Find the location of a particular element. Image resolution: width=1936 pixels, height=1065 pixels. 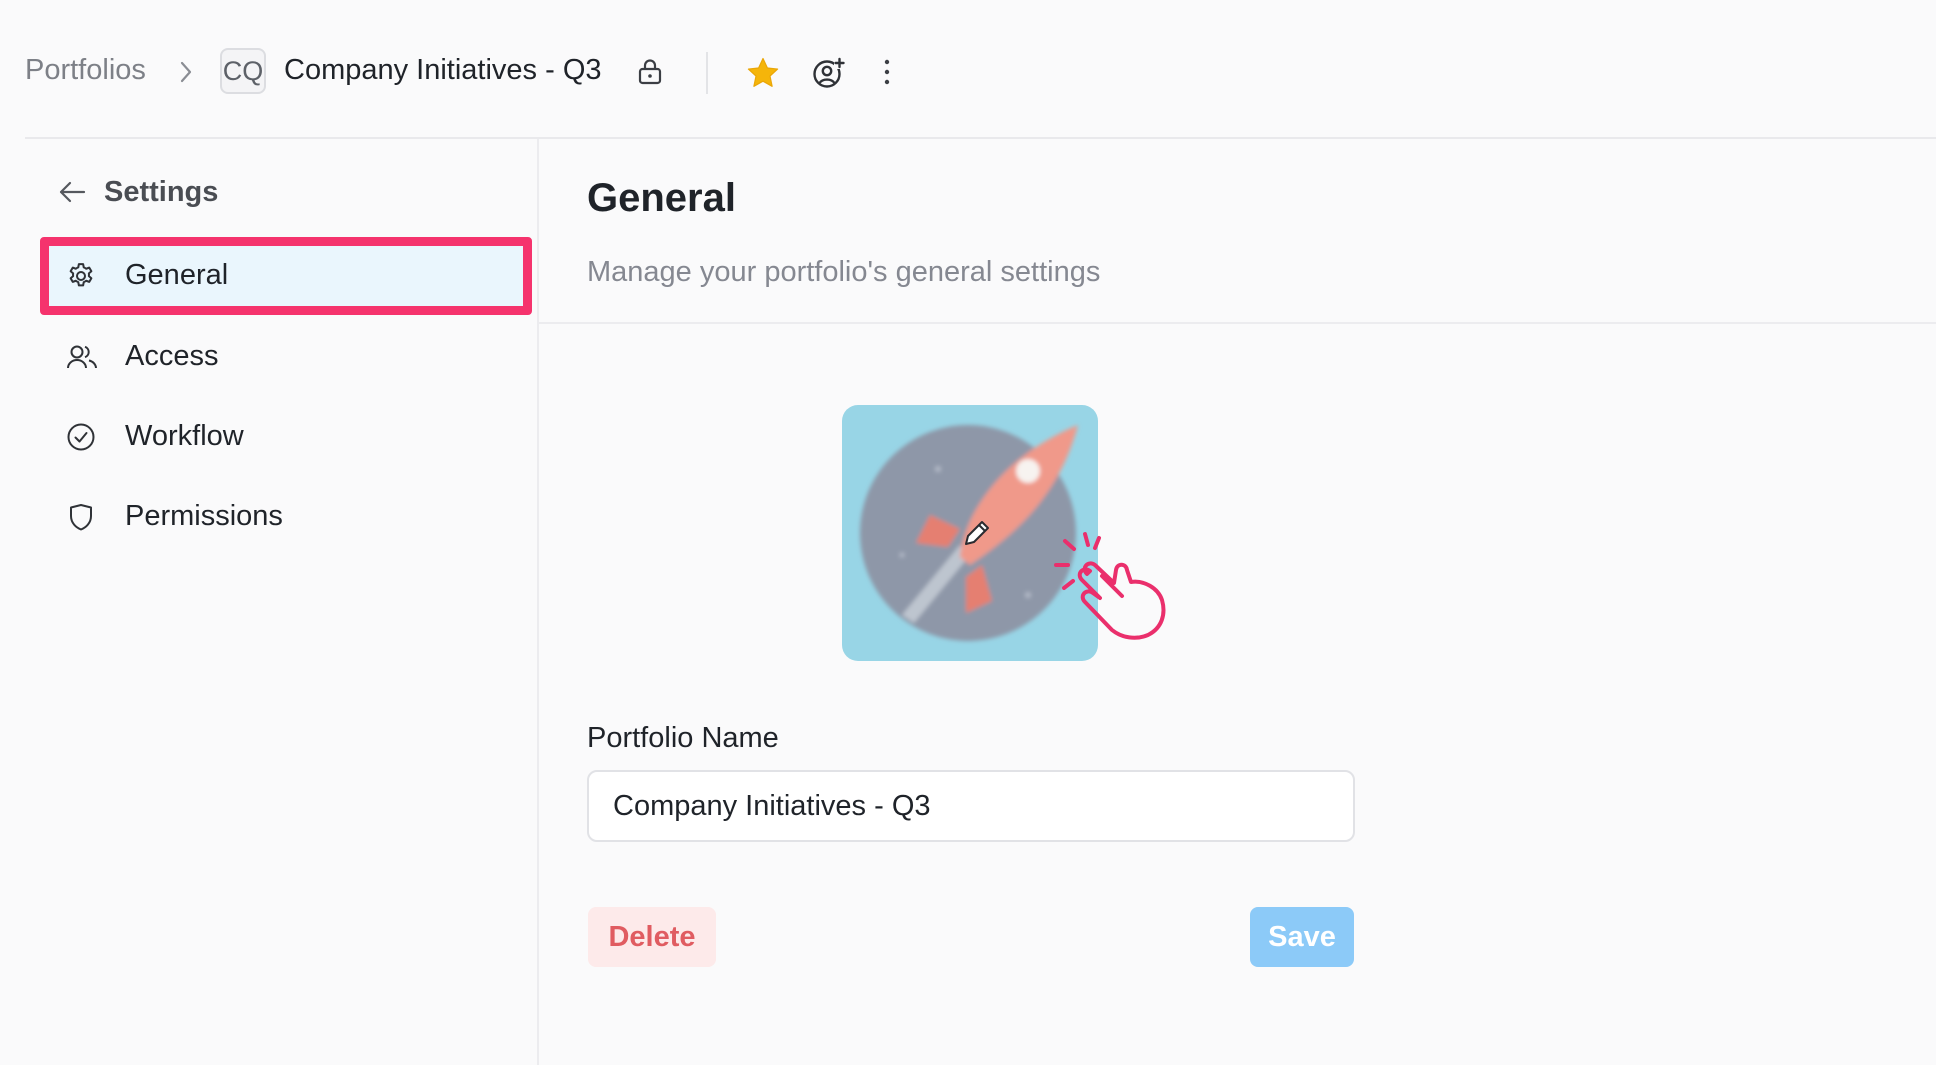

chevron-right-icon is located at coordinates (186, 72).